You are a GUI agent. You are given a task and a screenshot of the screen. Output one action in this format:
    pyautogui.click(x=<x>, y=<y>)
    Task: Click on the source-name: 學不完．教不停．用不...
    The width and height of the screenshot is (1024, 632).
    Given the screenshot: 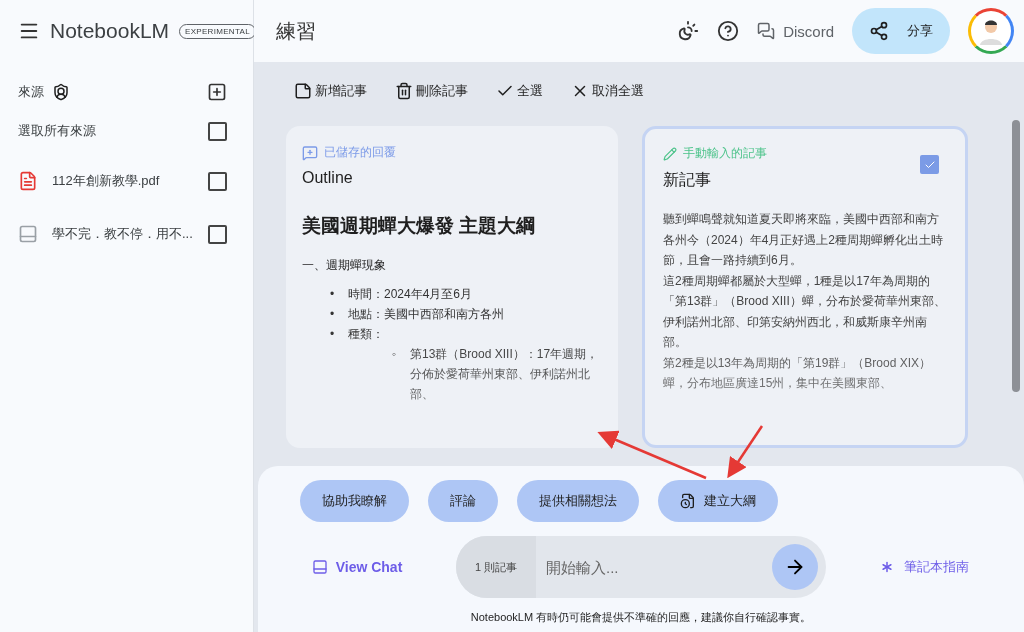 What is the action you would take?
    pyautogui.click(x=126, y=234)
    